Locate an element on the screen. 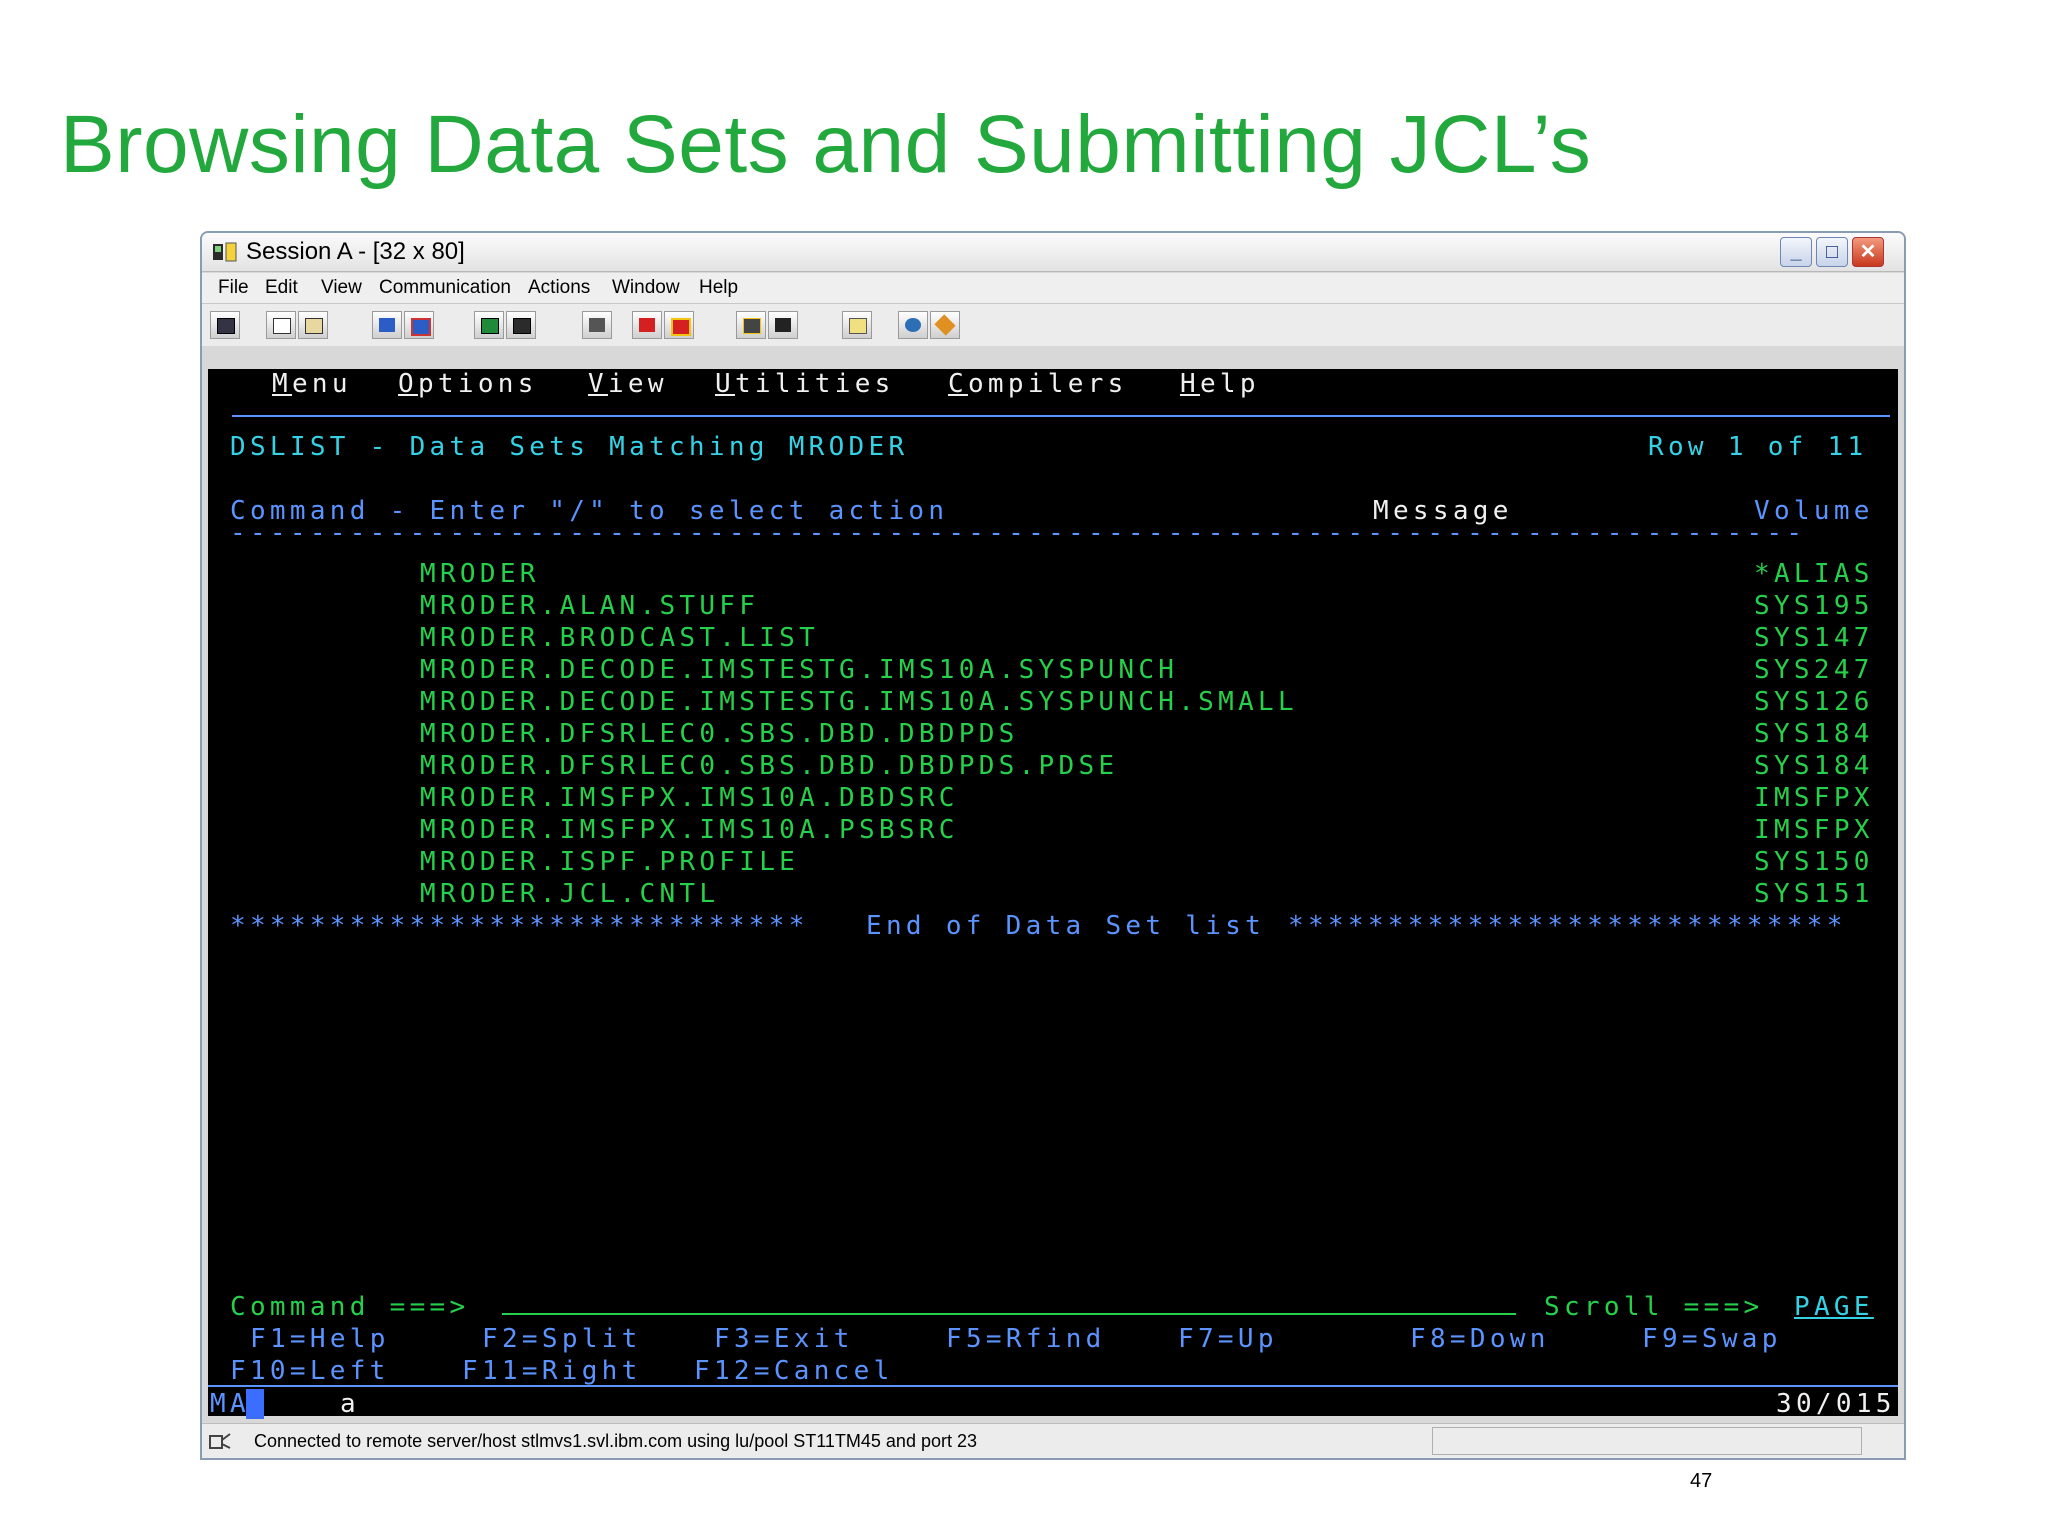 The image size is (2048, 1536). dataset-name: MRODER.BRODCAST.LIST is located at coordinates (619, 638).